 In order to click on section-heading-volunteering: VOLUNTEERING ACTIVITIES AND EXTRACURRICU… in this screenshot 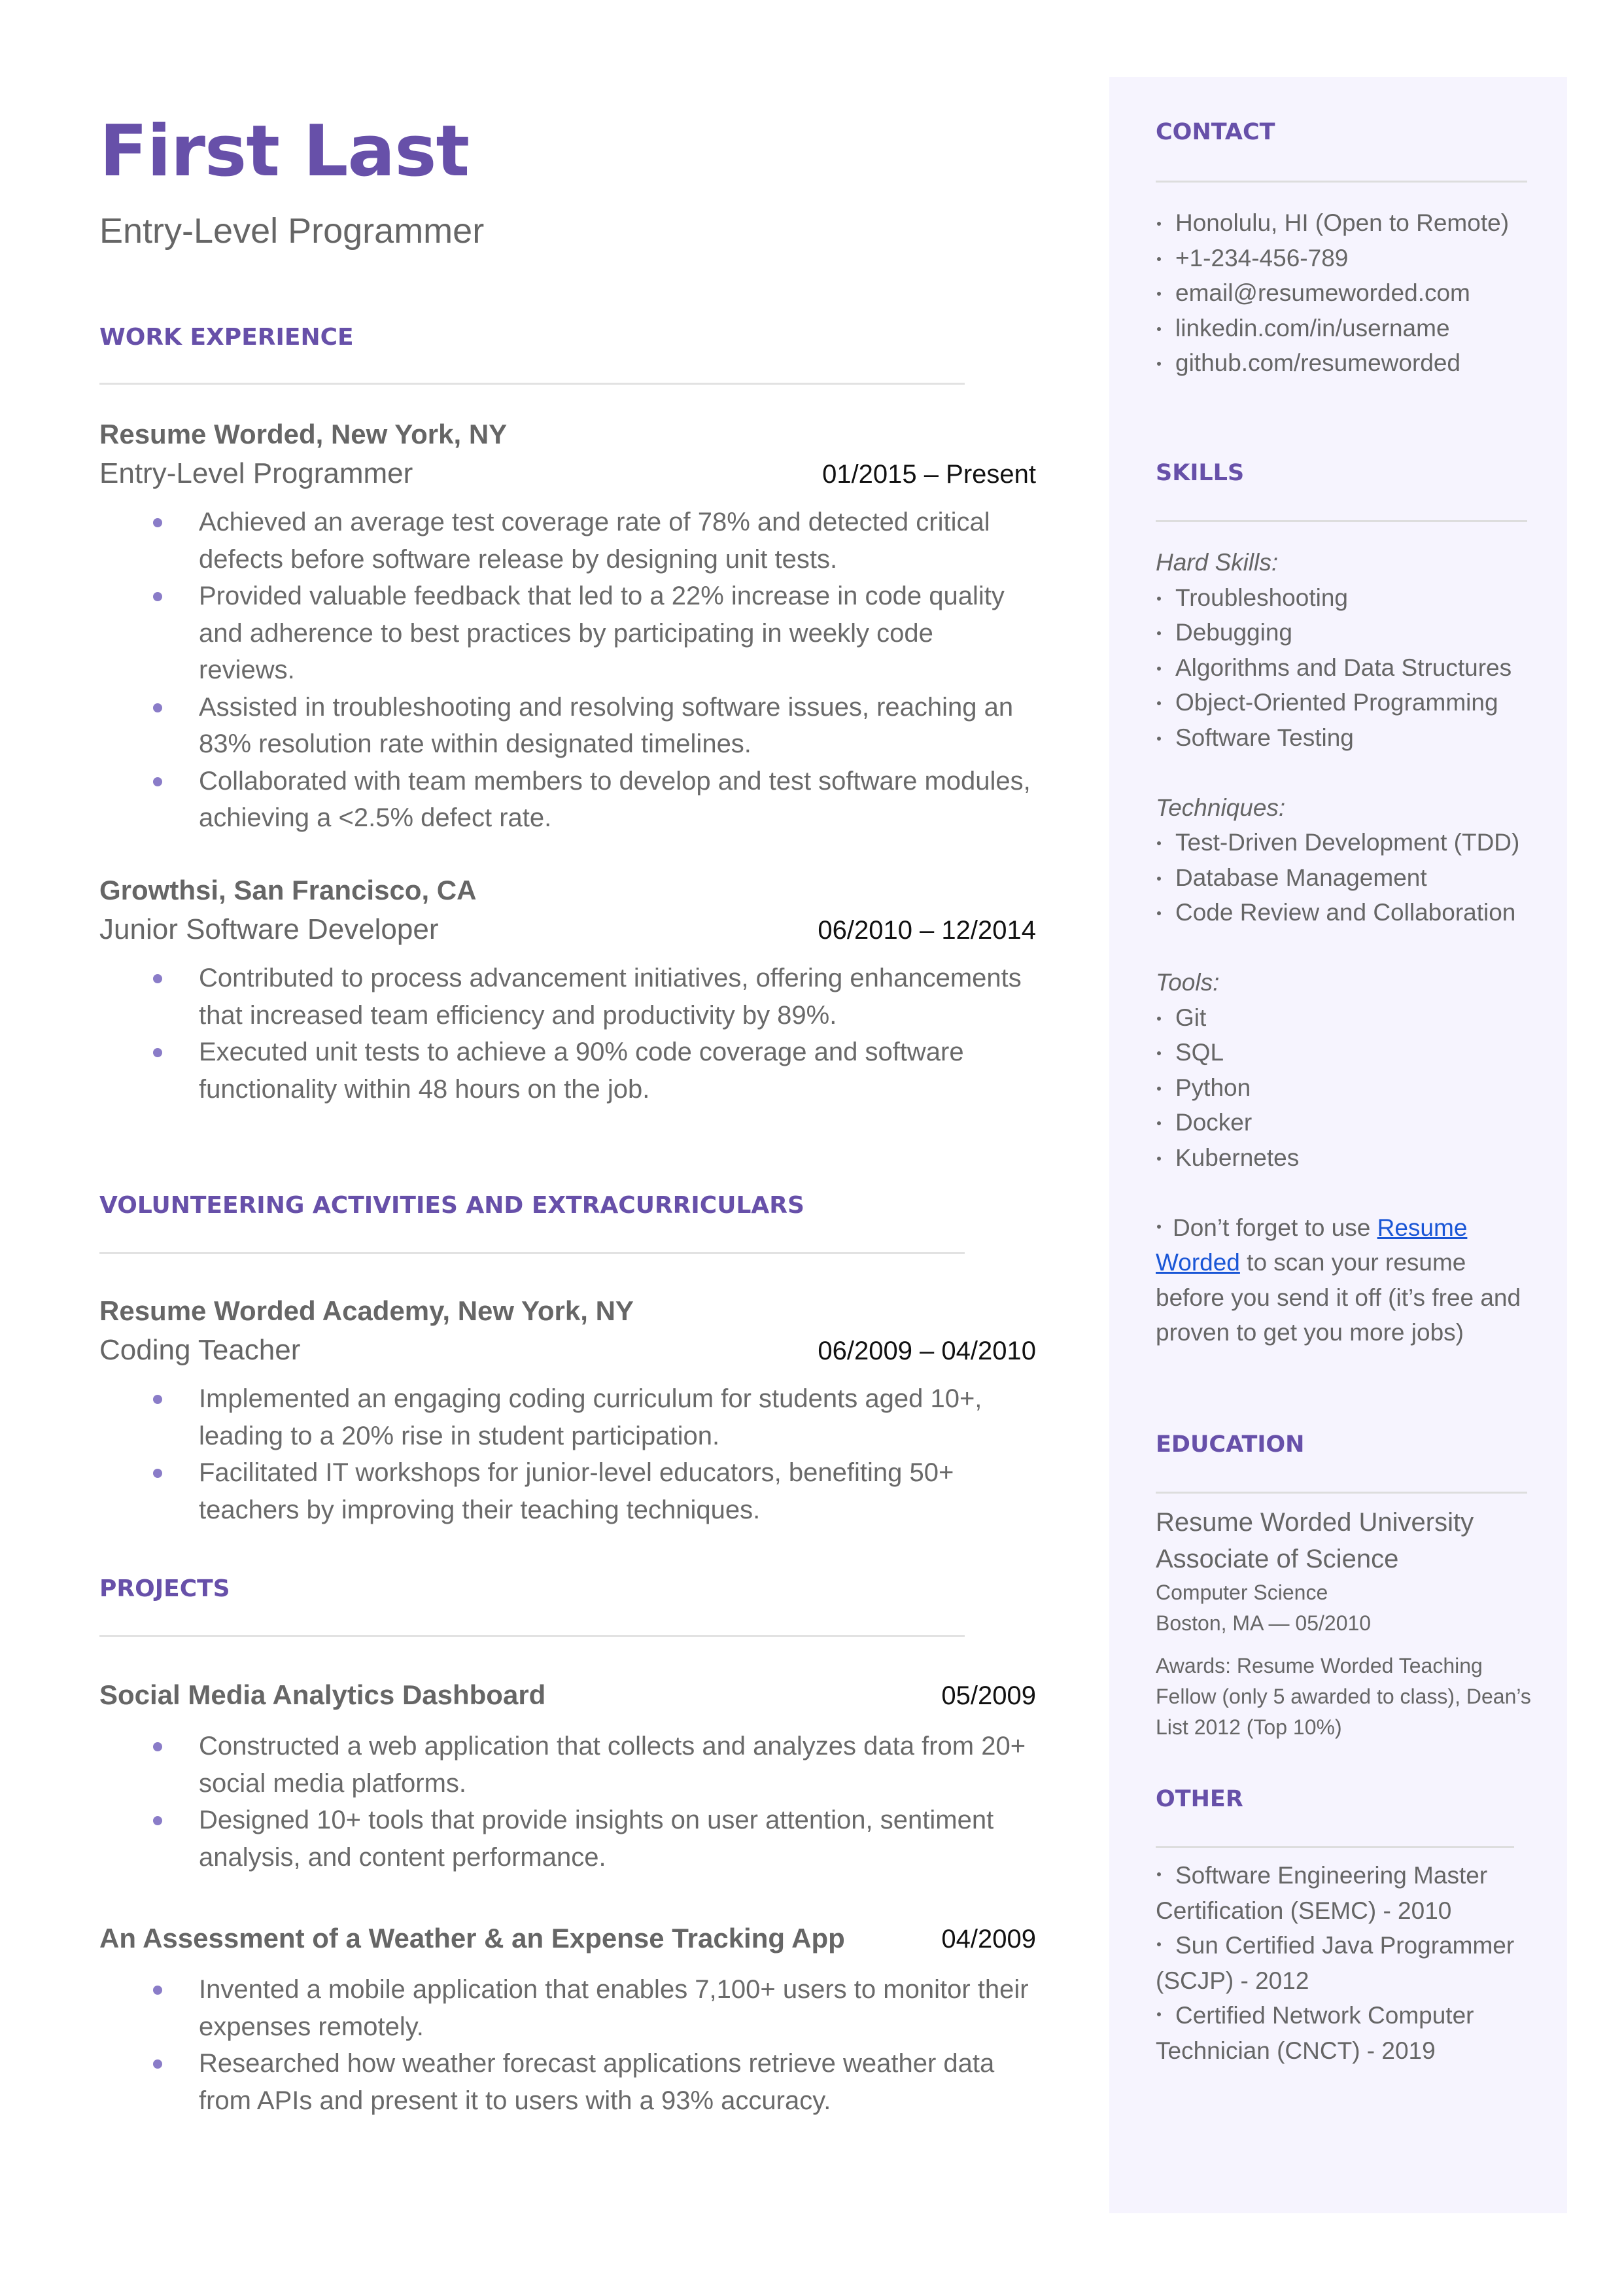, I will do `click(451, 1205)`.